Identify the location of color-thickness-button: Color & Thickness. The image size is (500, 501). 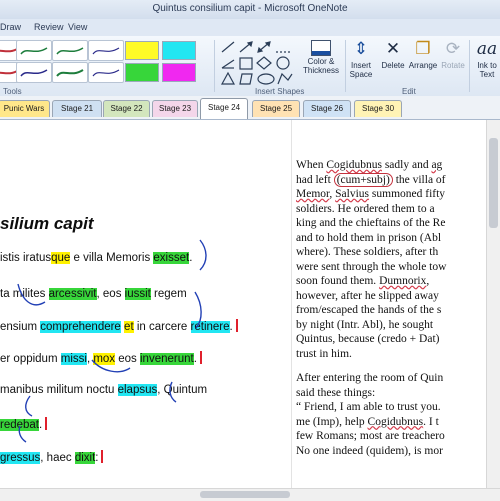
(321, 57).